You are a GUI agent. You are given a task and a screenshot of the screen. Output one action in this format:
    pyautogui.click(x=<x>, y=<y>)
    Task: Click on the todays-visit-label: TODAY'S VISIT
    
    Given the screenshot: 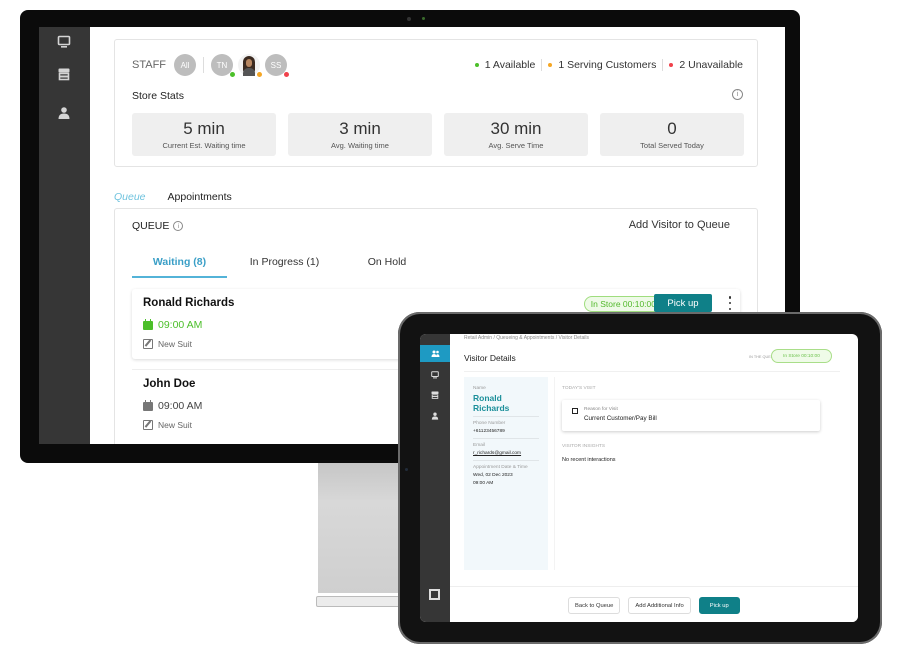 What is the action you would take?
    pyautogui.click(x=579, y=388)
    